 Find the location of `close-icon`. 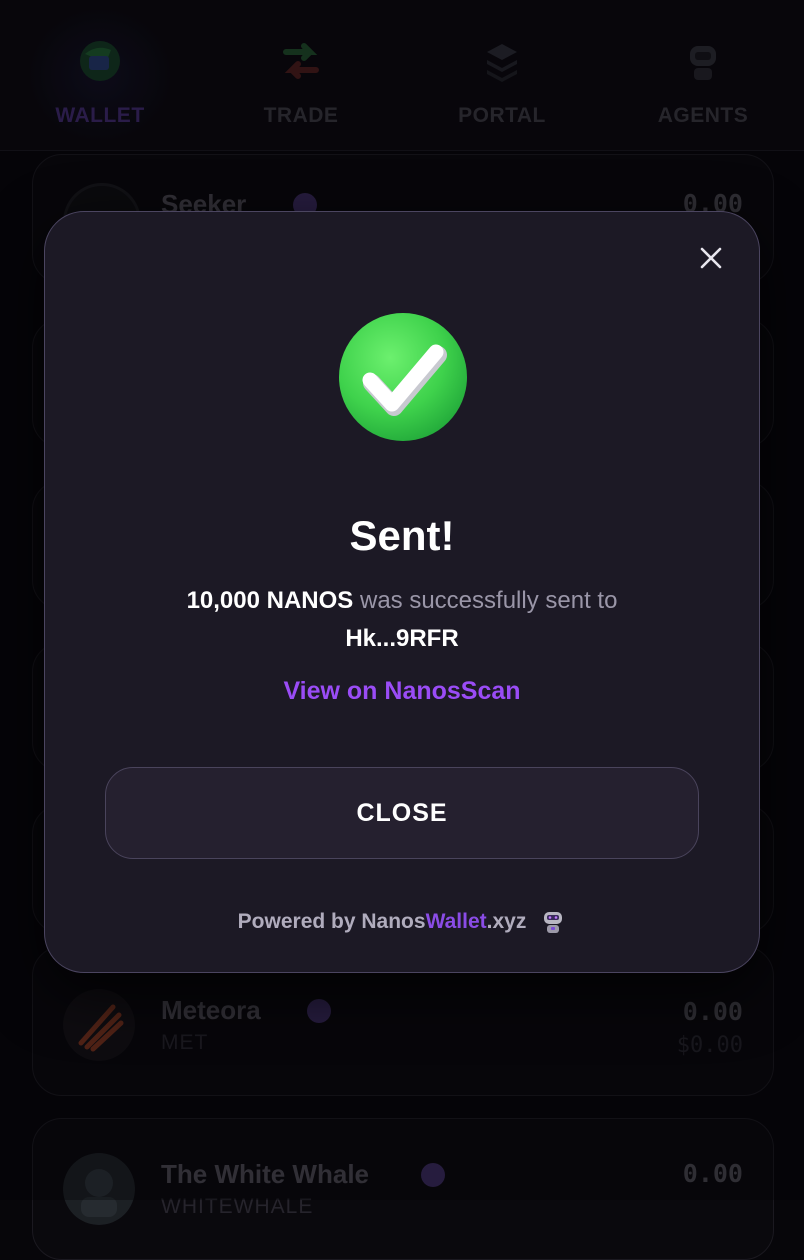

close-icon is located at coordinates (711, 258).